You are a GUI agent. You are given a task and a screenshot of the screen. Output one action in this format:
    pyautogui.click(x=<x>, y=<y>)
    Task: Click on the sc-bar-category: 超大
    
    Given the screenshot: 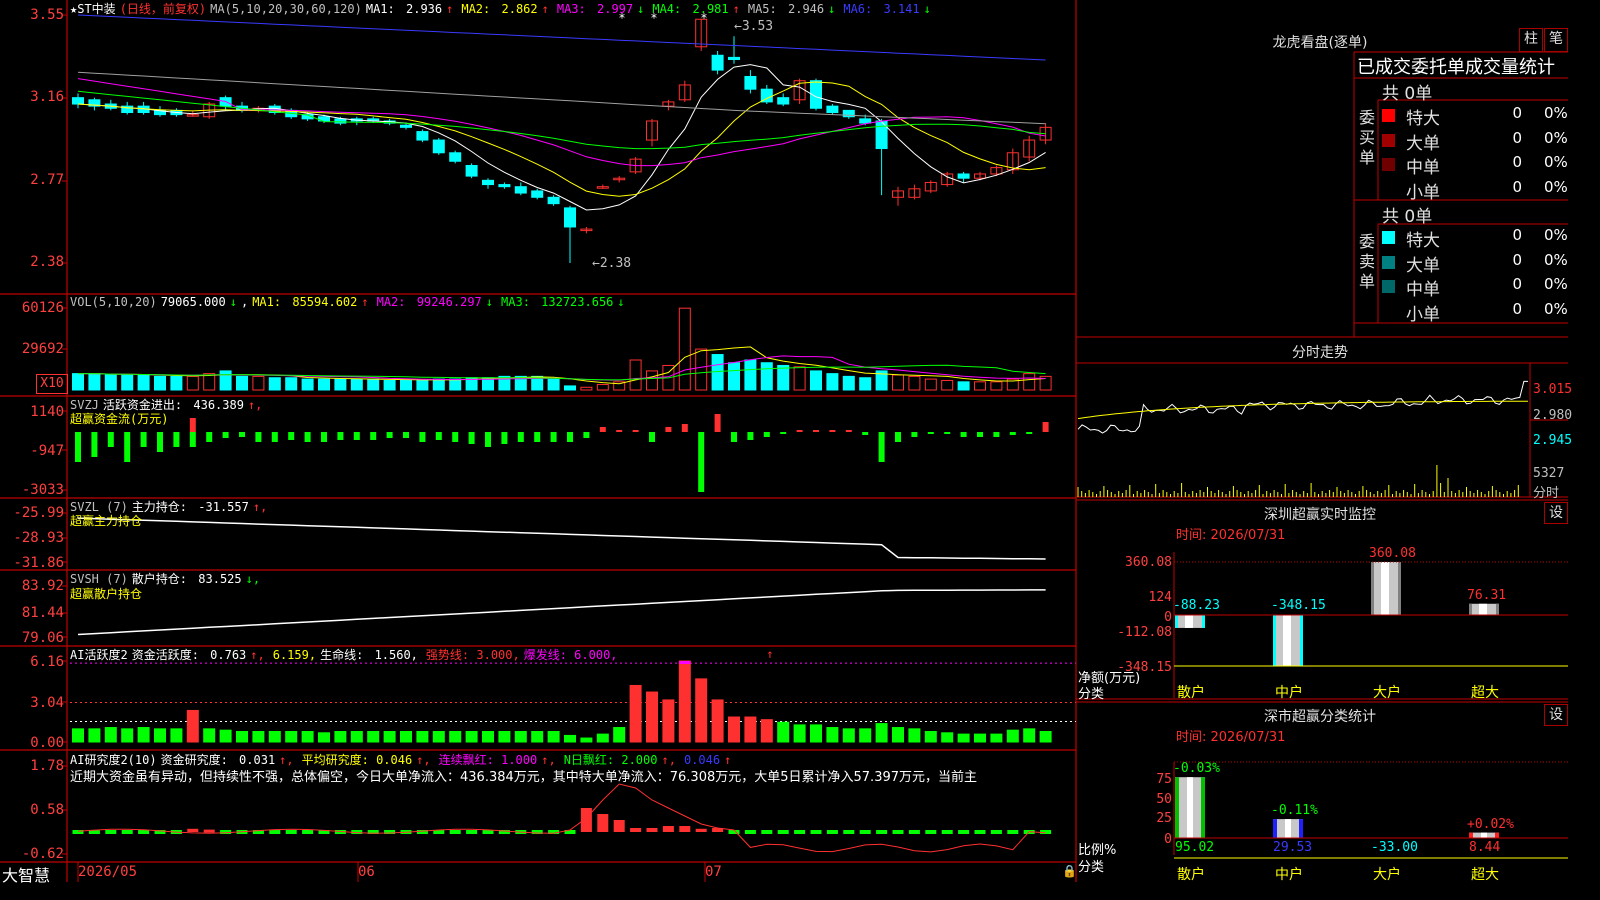 What is the action you would take?
    pyautogui.click(x=1485, y=875)
    